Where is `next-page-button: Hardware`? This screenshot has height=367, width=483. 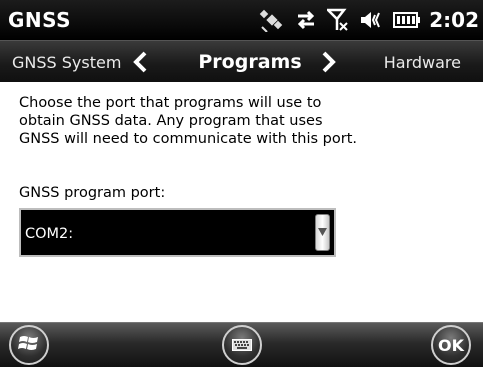 next-page-button: Hardware is located at coordinates (400, 62).